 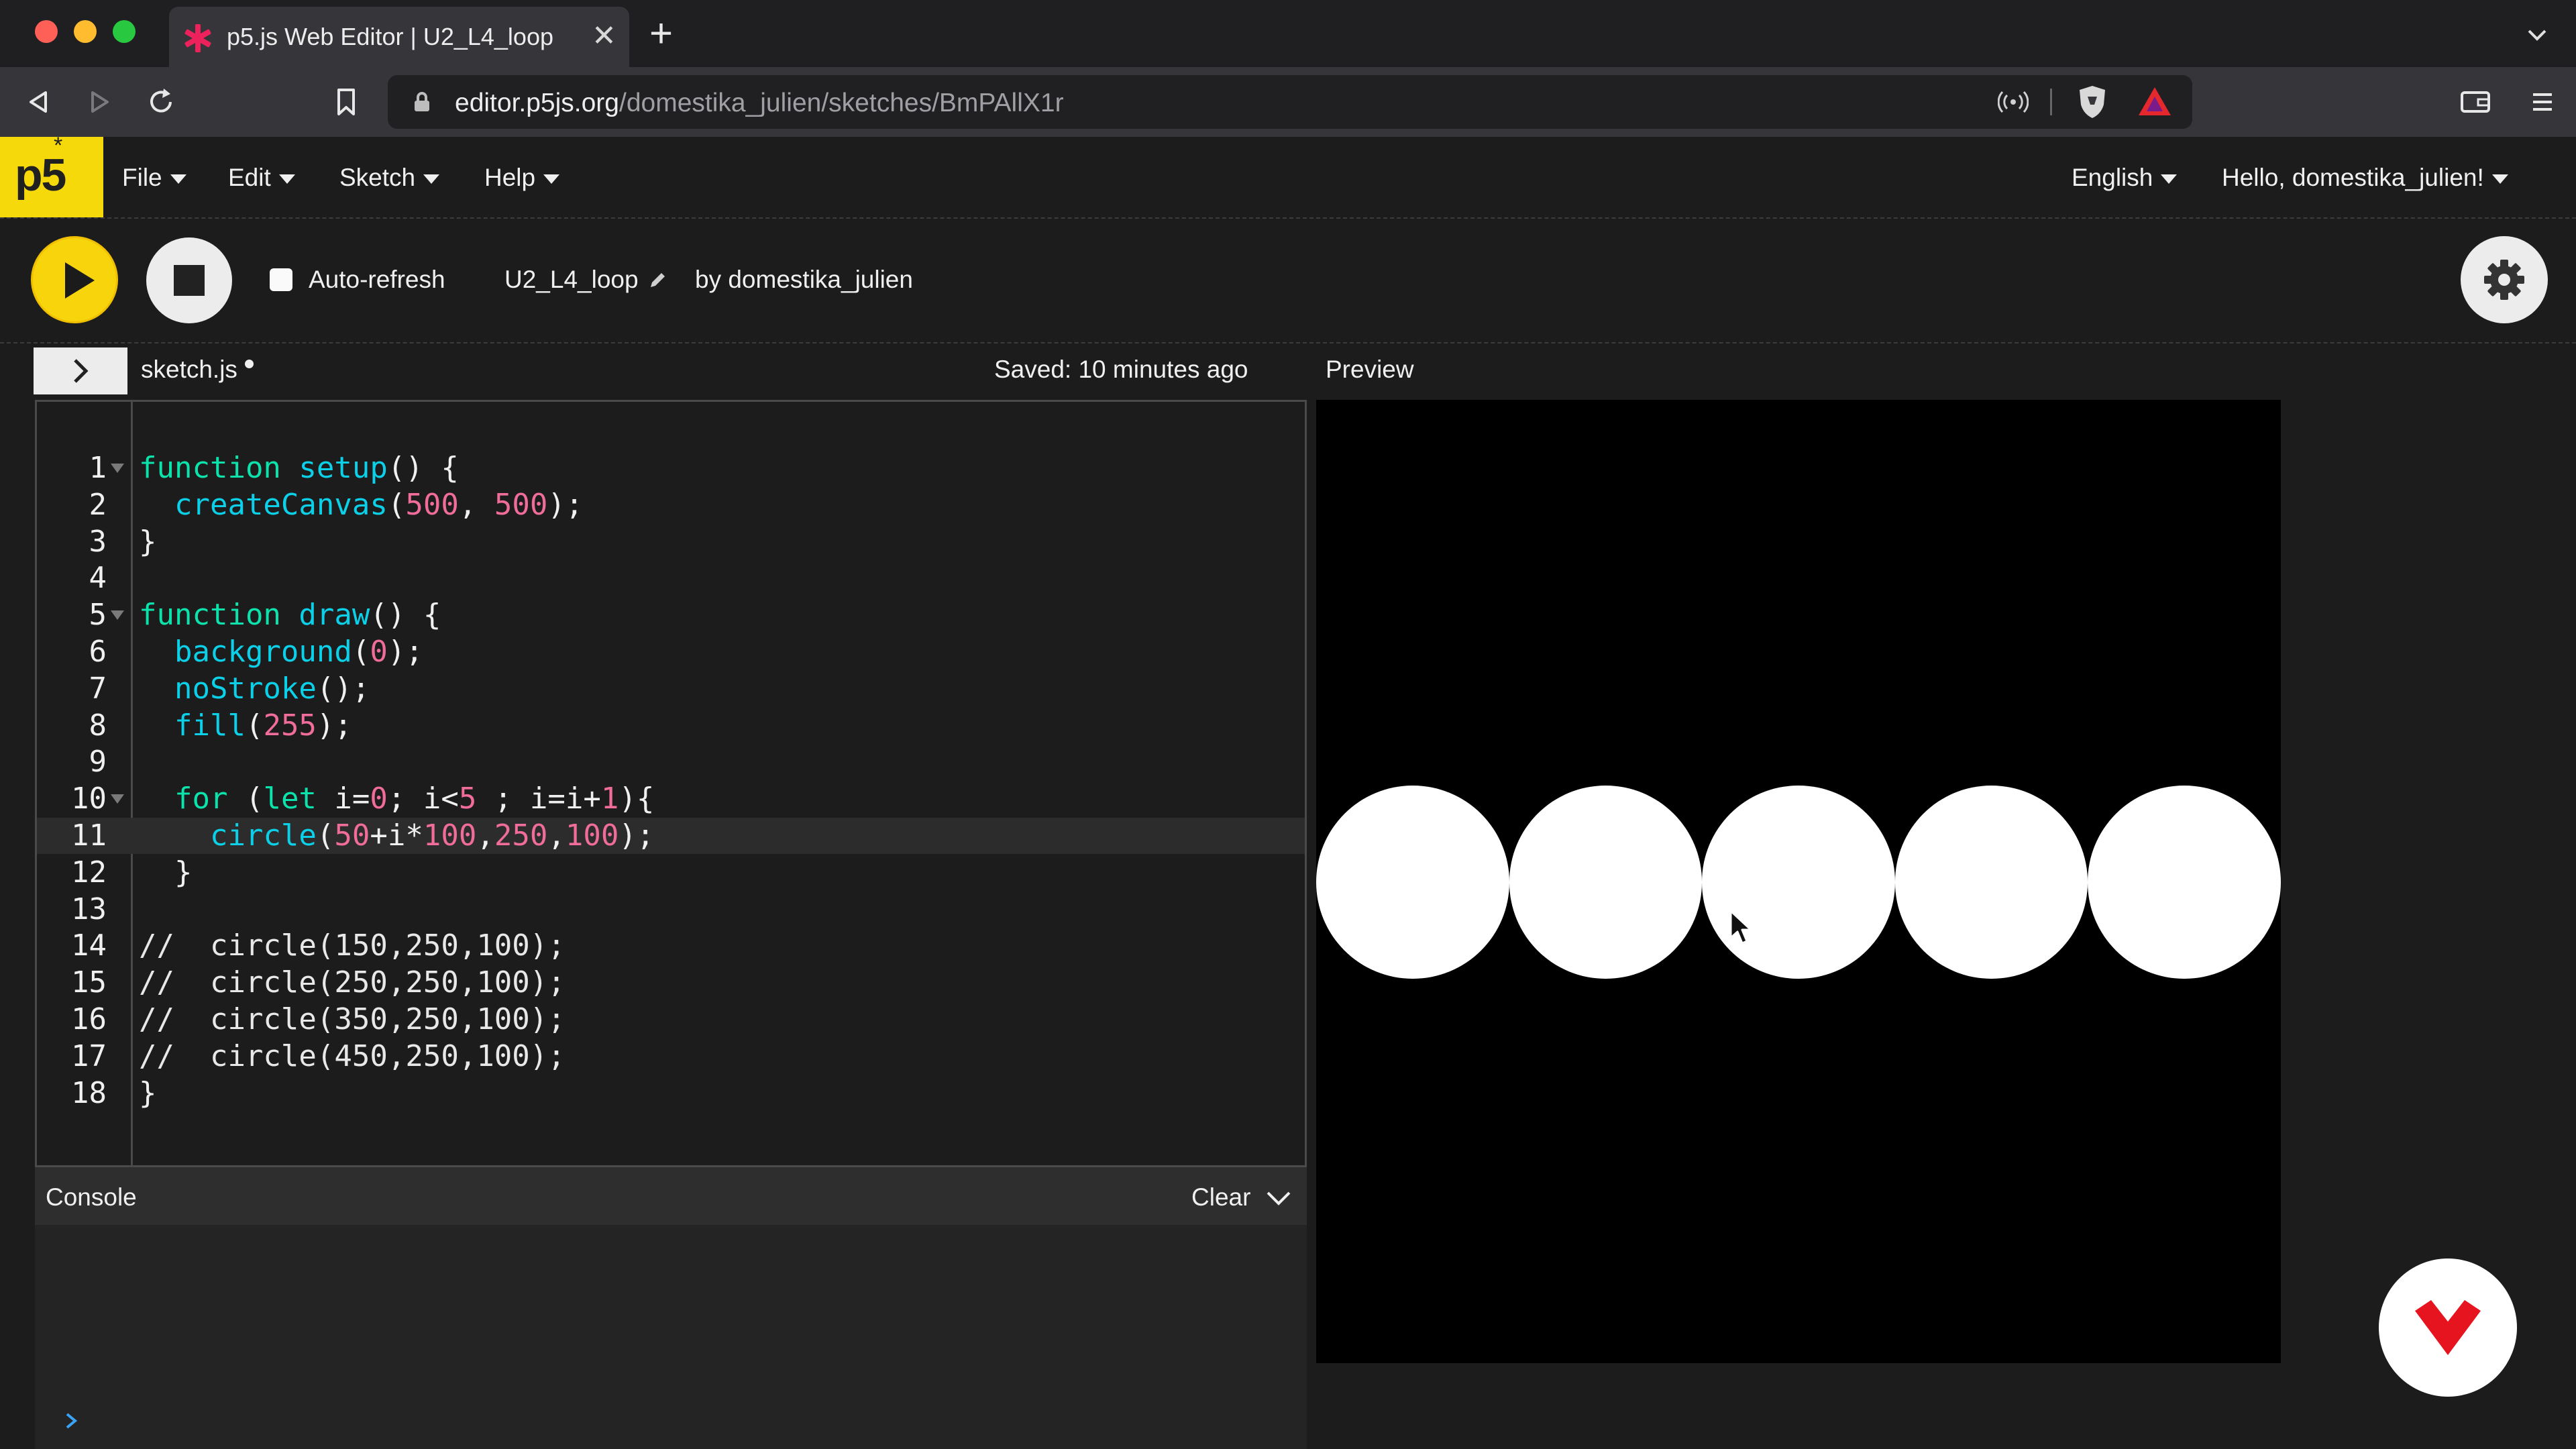 I want to click on browser-tab: p5.js Web Editor | U2_L4_loop ✕, so click(x=399, y=37).